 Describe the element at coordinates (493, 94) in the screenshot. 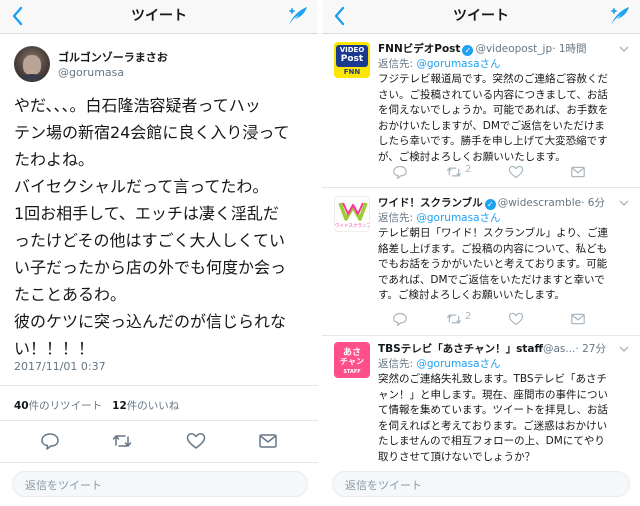

I see `tweet-line: さい。ご投稿されている内容につきまして、お話` at that location.